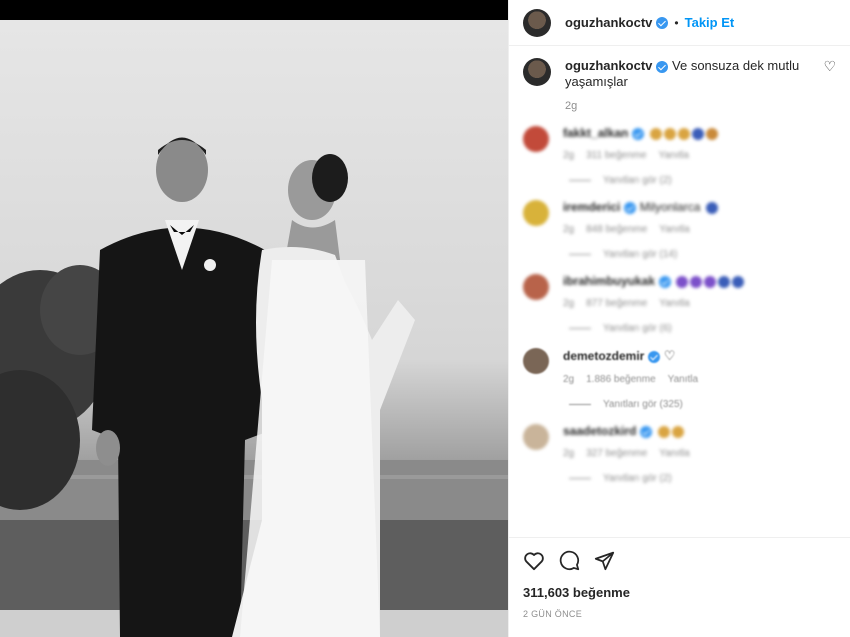 The image size is (850, 637). What do you see at coordinates (604, 560) in the screenshot?
I see `share-send-icon` at bounding box center [604, 560].